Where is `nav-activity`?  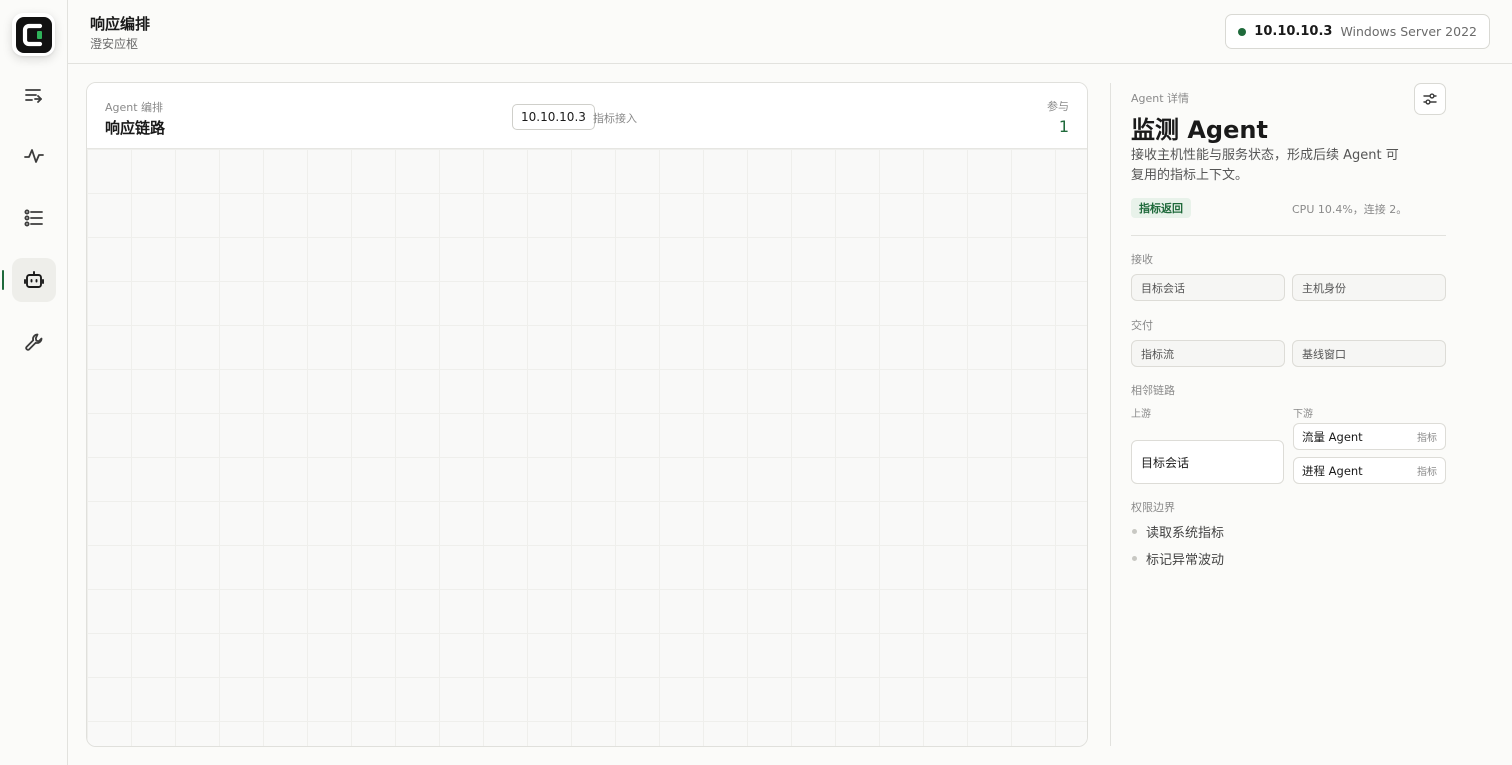
nav-activity is located at coordinates (34, 156).